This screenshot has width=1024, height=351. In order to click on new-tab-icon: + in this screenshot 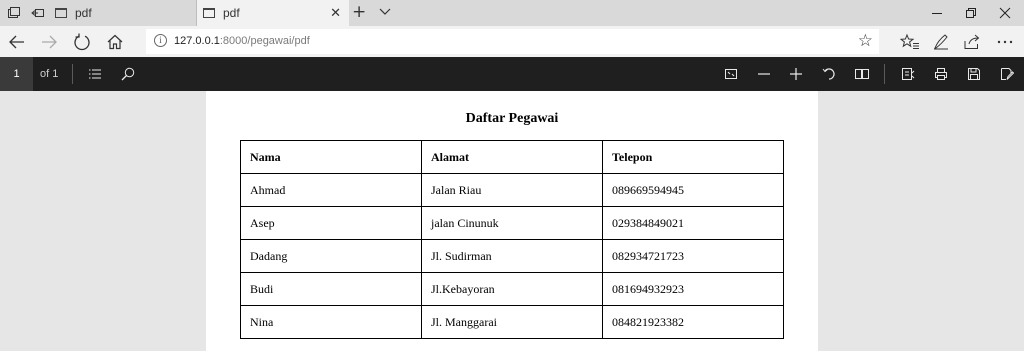, I will do `click(359, 12)`.